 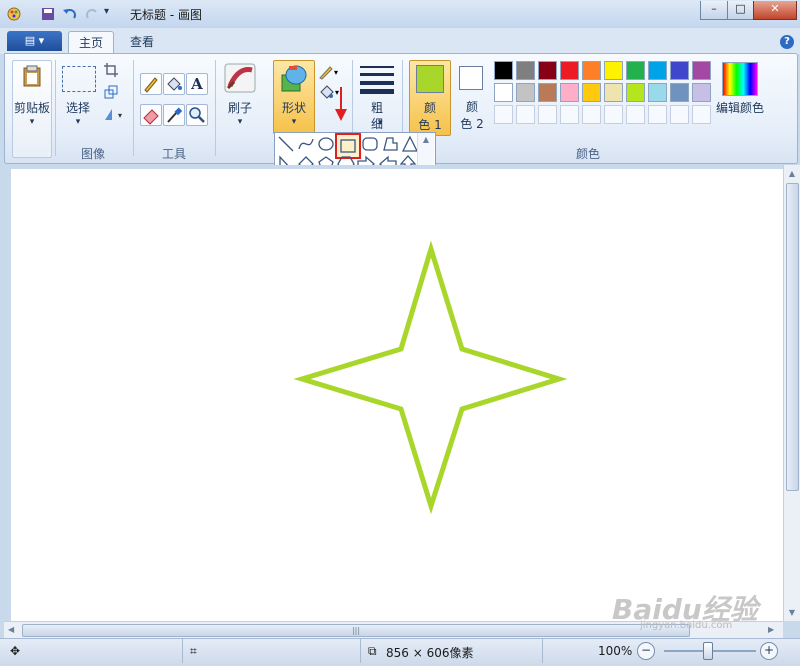 What do you see at coordinates (240, 107) in the screenshot?
I see `brushes-label: 刷子` at bounding box center [240, 107].